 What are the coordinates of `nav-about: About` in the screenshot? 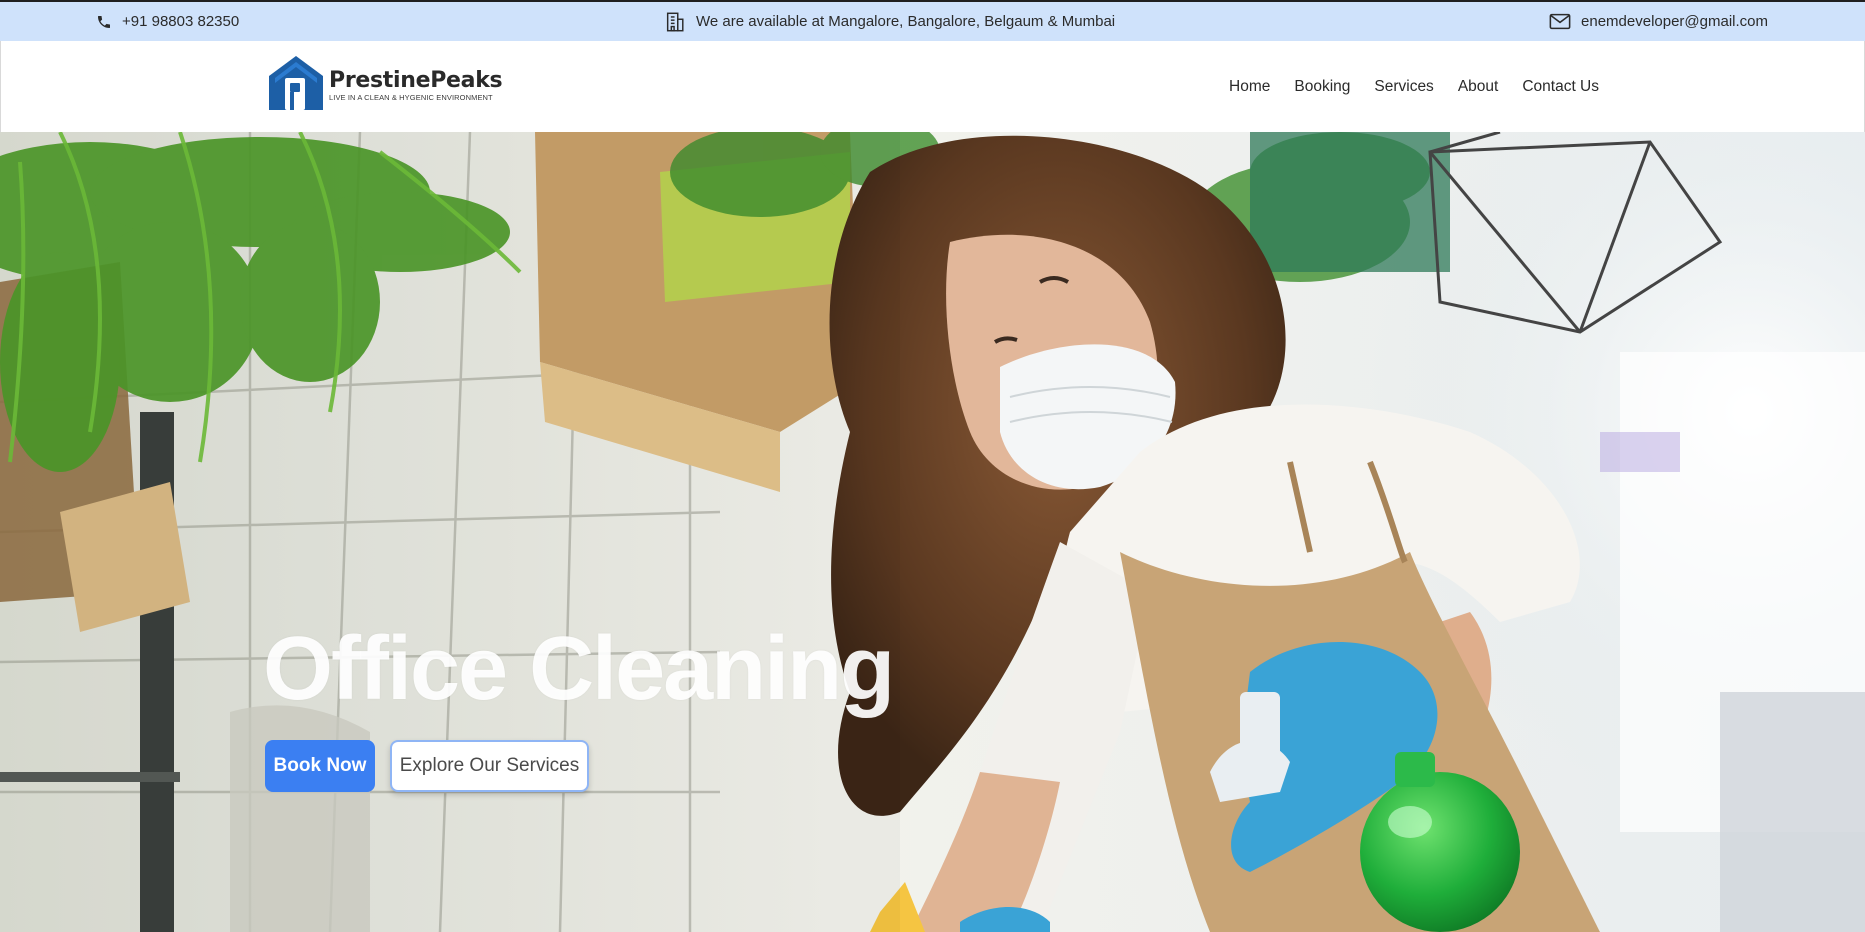 It's located at (1478, 87).